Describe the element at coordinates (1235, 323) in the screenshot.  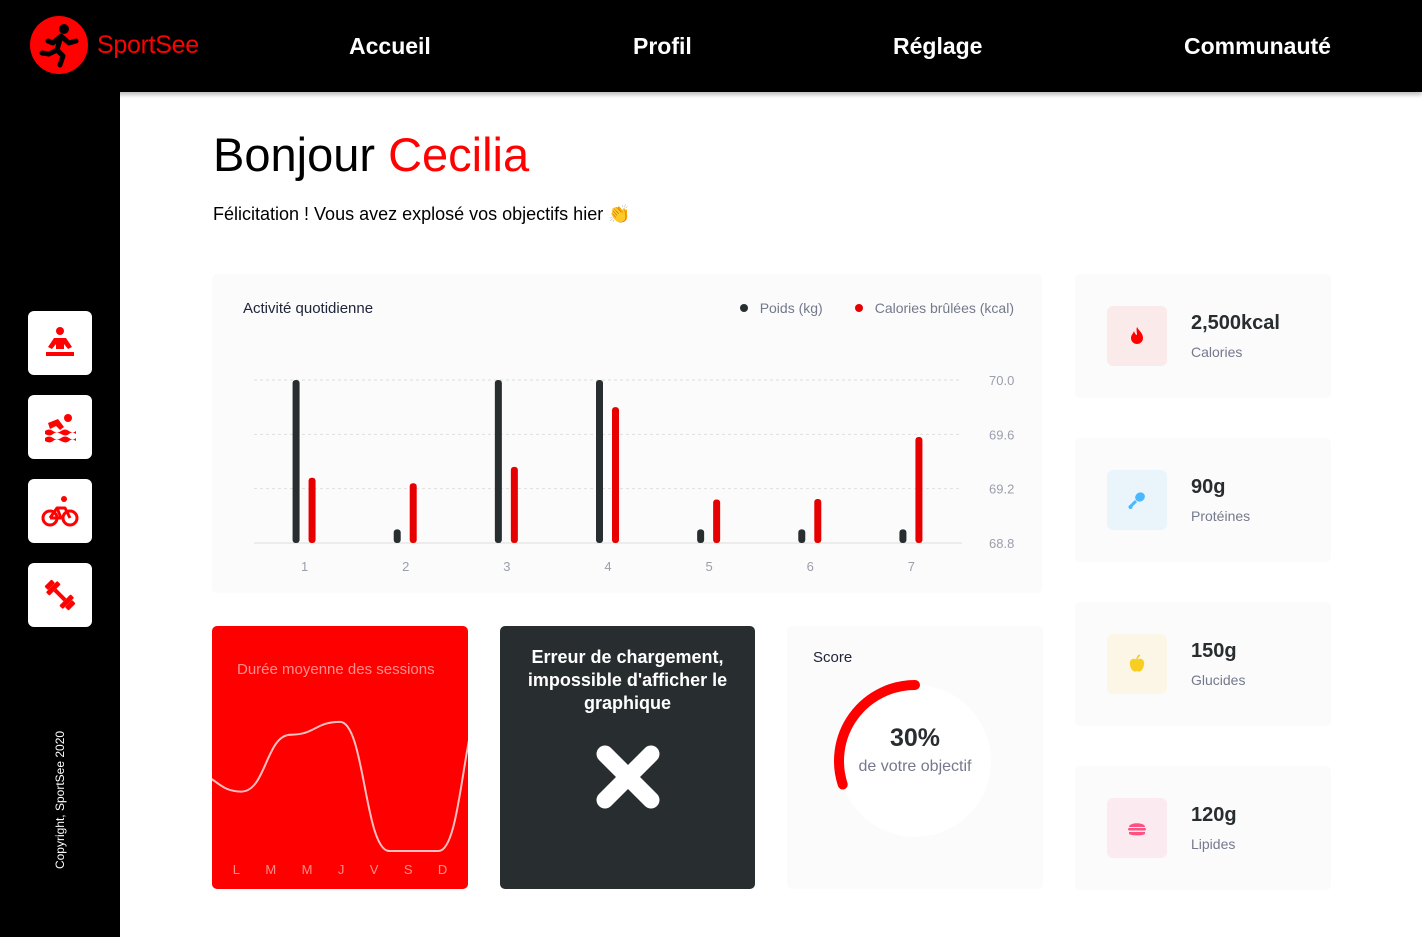
I see `kpi-calories-value: 2,500kcal` at that location.